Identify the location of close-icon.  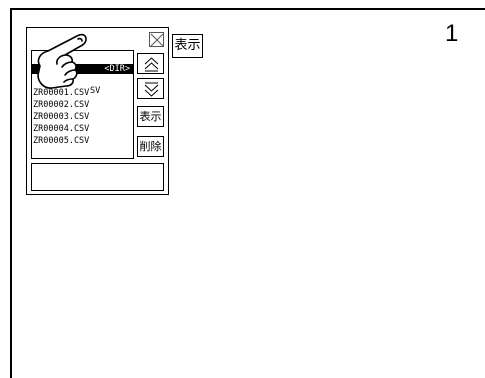
(157, 40).